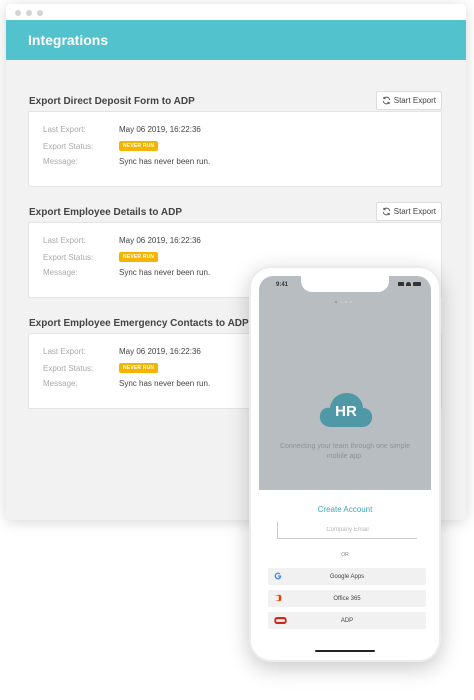  Describe the element at coordinates (345, 651) in the screenshot. I see `home-indicator` at that location.